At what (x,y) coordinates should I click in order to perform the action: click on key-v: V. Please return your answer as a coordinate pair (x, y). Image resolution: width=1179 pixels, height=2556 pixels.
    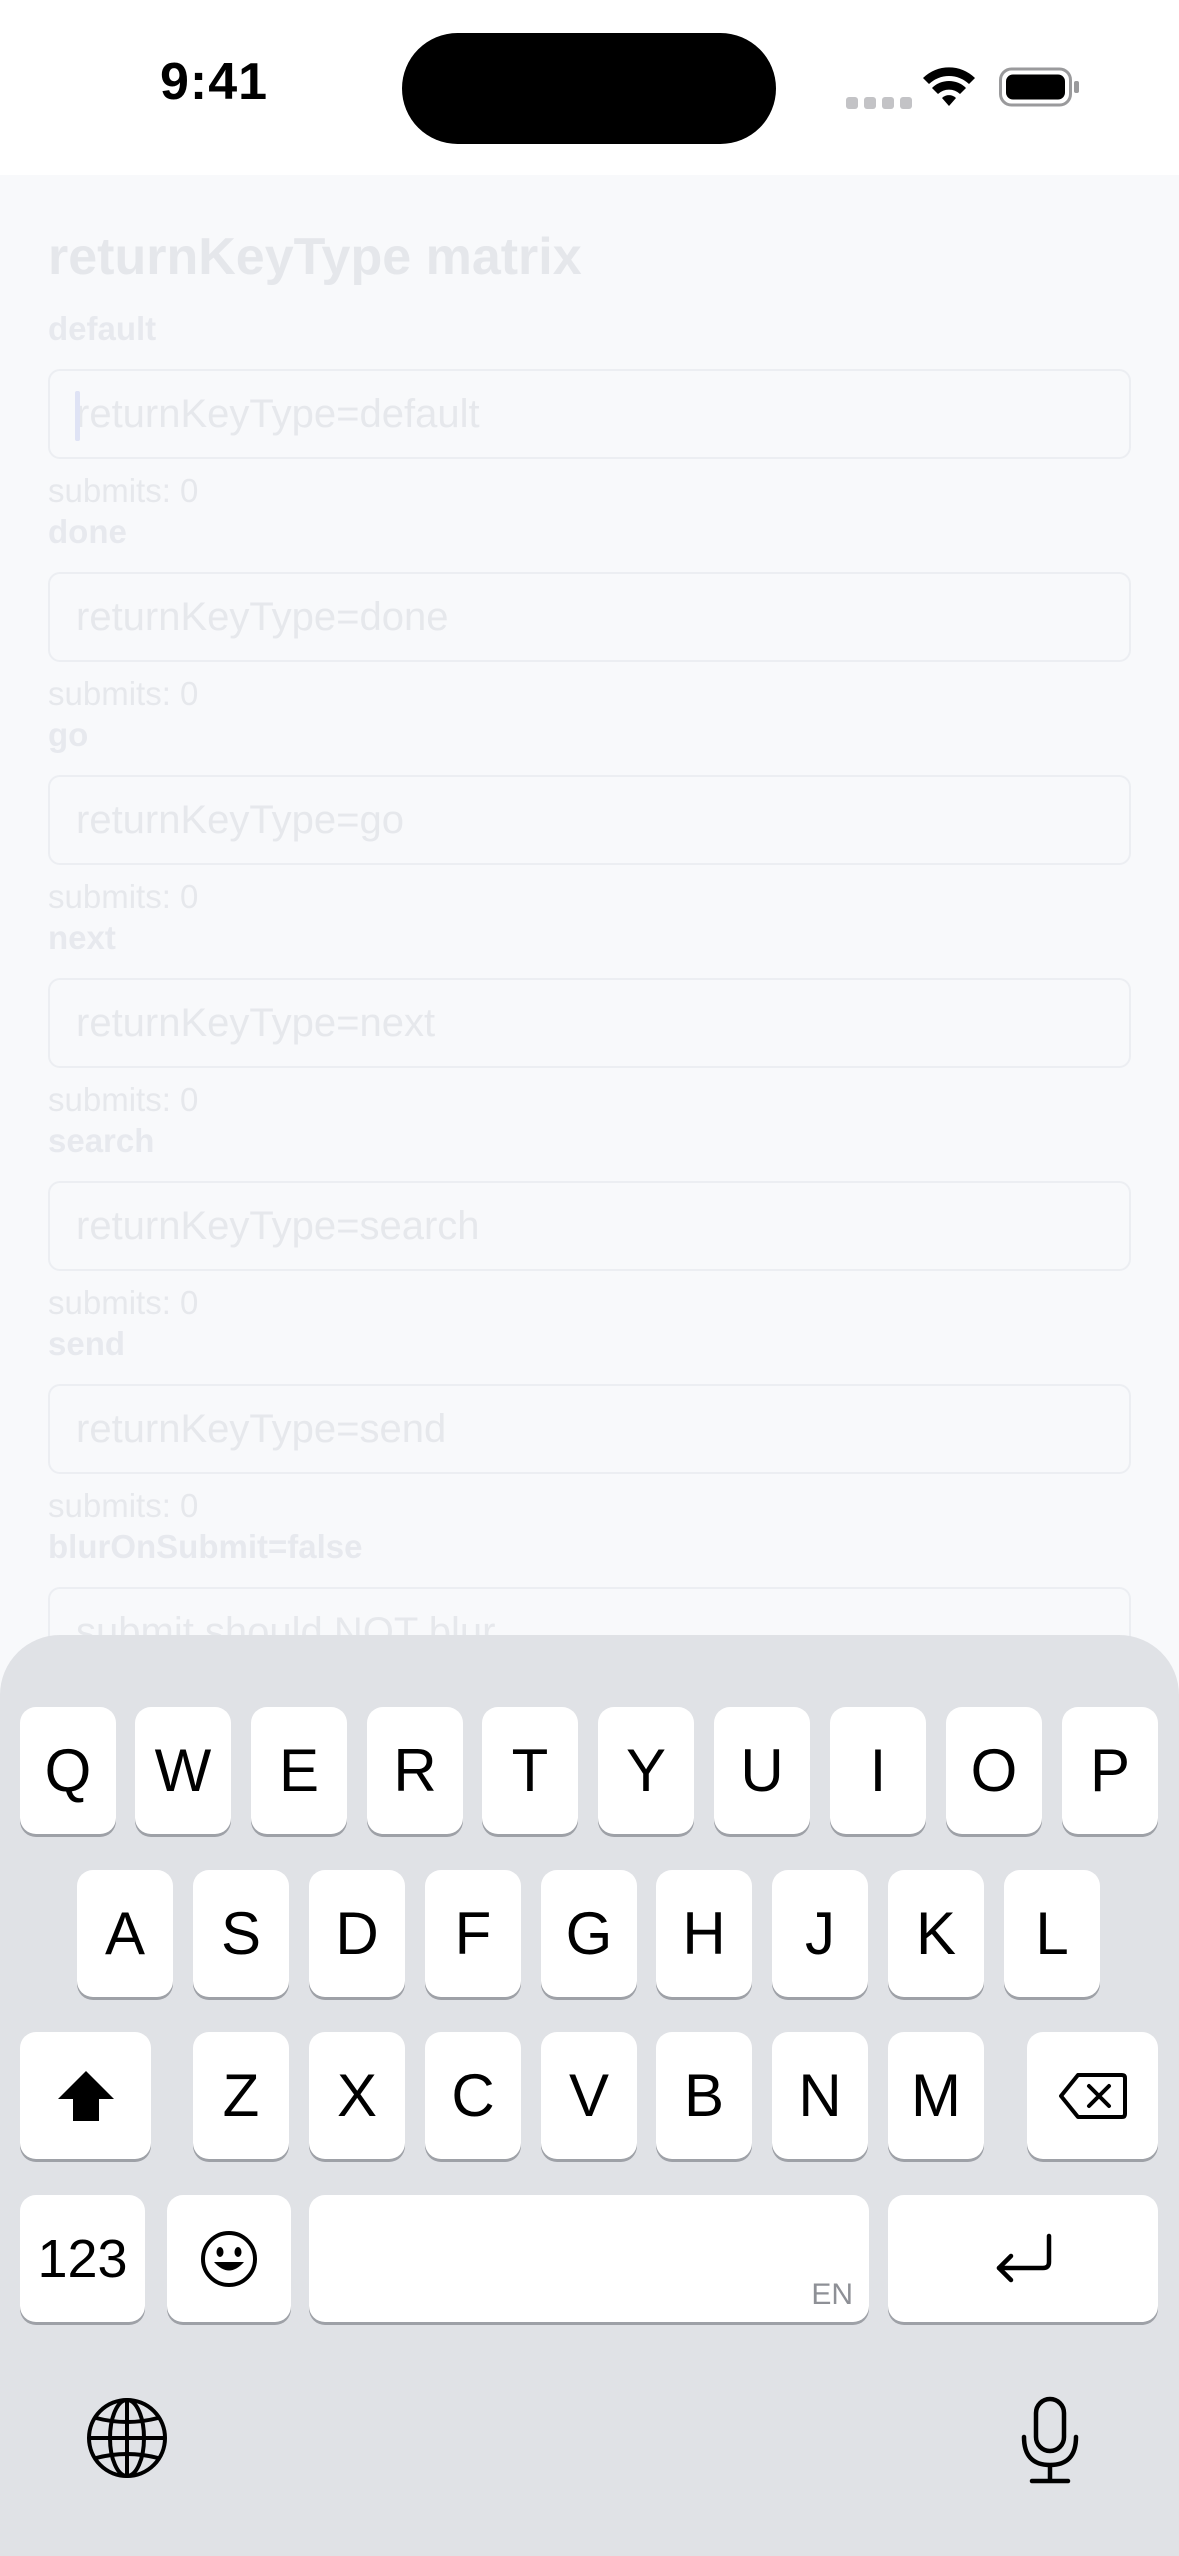
    Looking at the image, I should click on (589, 2095).